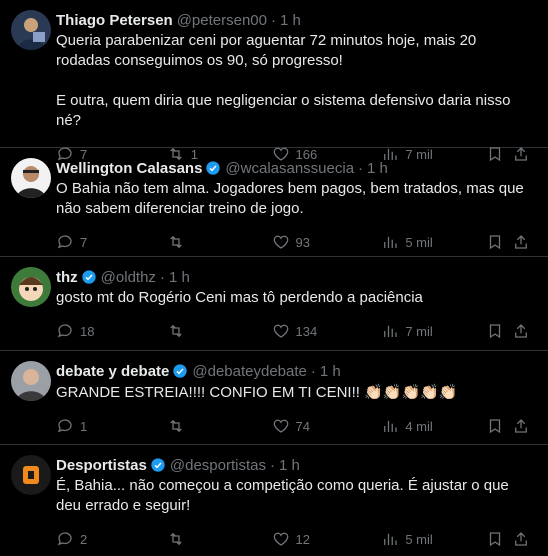 The width and height of the screenshot is (548, 556). Describe the element at coordinates (114, 20) in the screenshot. I see `author-name: Thiago Petersen` at that location.